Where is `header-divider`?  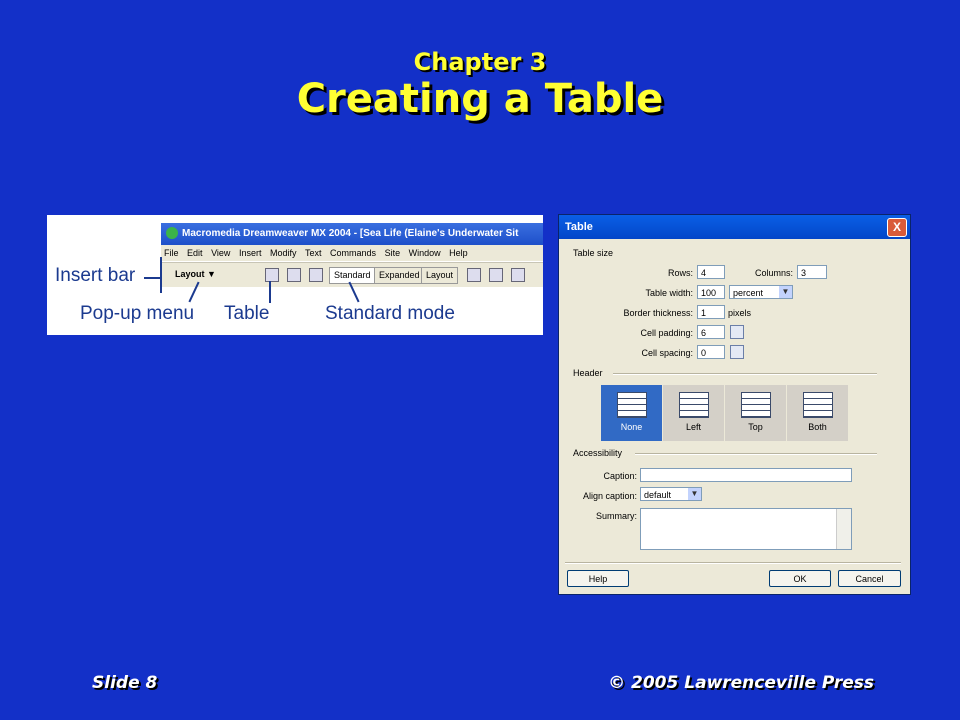 header-divider is located at coordinates (745, 374).